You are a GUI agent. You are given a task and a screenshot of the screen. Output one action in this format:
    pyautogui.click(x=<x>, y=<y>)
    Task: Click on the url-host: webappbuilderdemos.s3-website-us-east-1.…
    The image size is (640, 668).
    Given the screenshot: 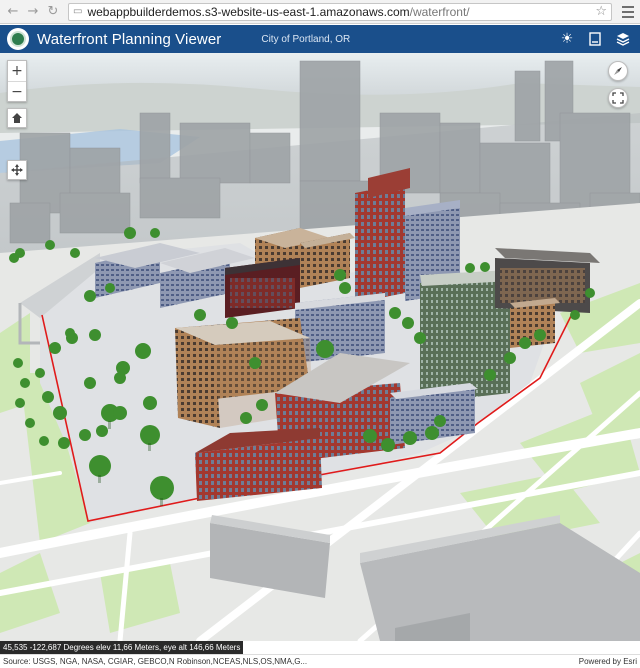 What is the action you would take?
    pyautogui.click(x=248, y=11)
    